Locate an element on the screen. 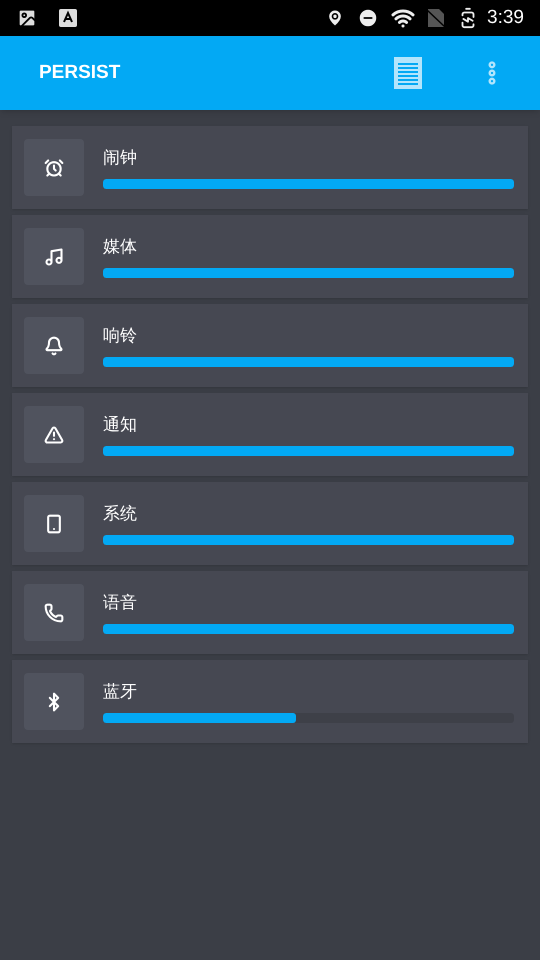  channel-name: 响铃 is located at coordinates (120, 335).